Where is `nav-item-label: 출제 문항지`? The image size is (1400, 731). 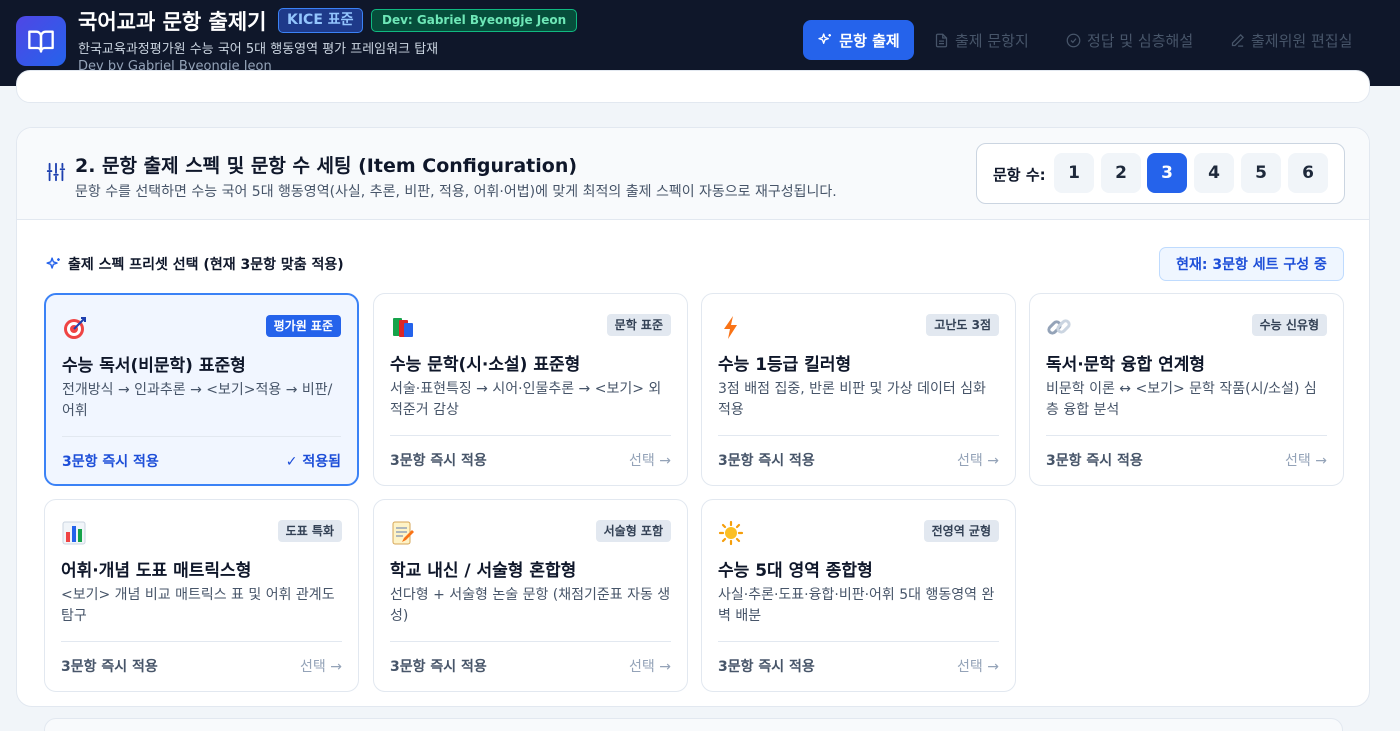 nav-item-label: 출제 문항지 is located at coordinates (992, 41).